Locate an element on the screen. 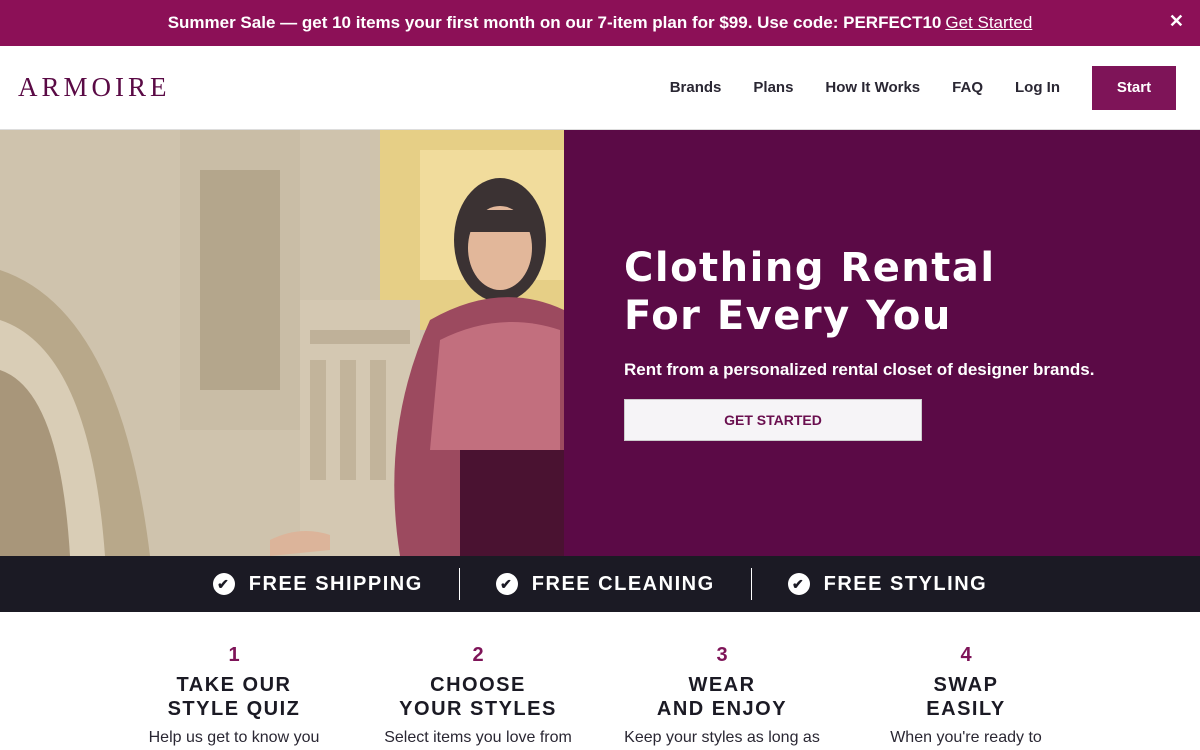 This screenshot has width=1200, height=750. nav-faq: FAQ is located at coordinates (967, 87).